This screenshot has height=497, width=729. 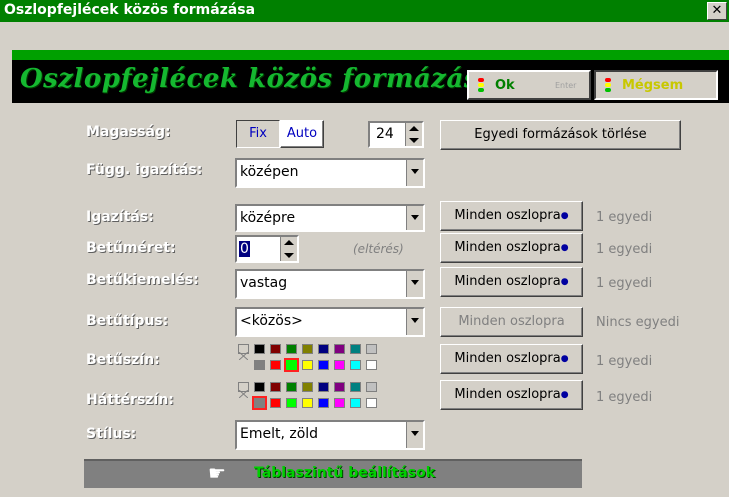 I want to click on background-color-label: Háttérszín:, so click(x=130, y=400).